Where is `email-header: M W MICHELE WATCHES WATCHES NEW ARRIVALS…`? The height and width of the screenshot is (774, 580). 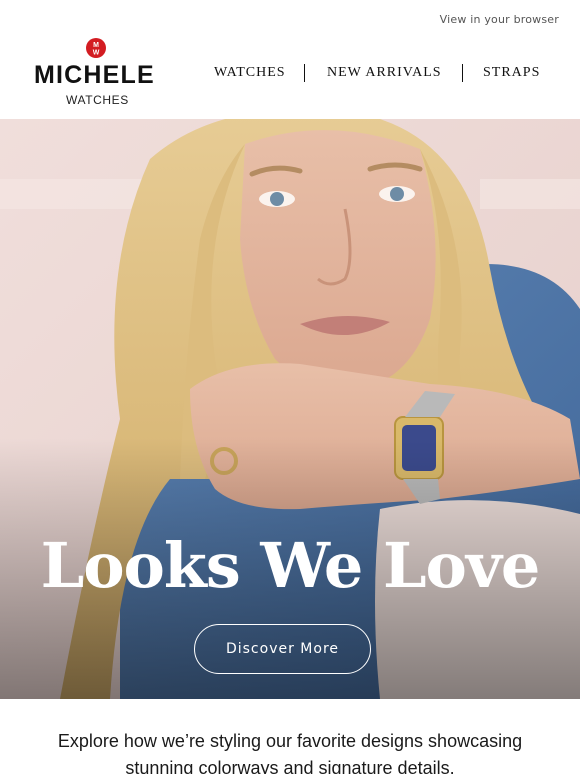
email-header: M W MICHELE WATCHES WATCHES NEW ARRIVALS… is located at coordinates (290, 76).